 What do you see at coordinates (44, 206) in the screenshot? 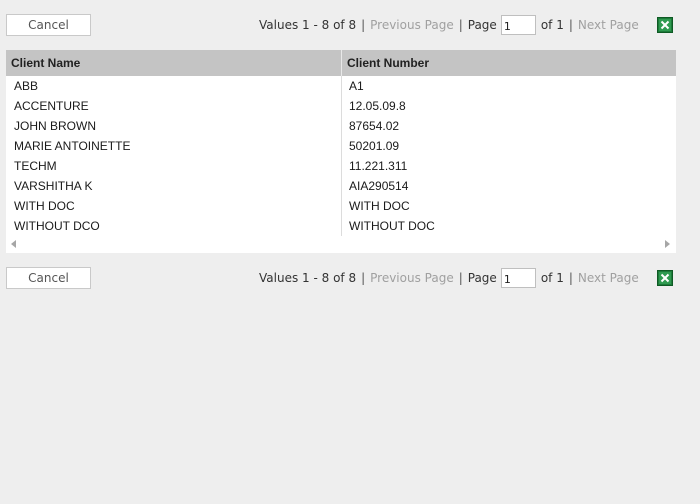
I see `cell-client-name: WITH DOC` at bounding box center [44, 206].